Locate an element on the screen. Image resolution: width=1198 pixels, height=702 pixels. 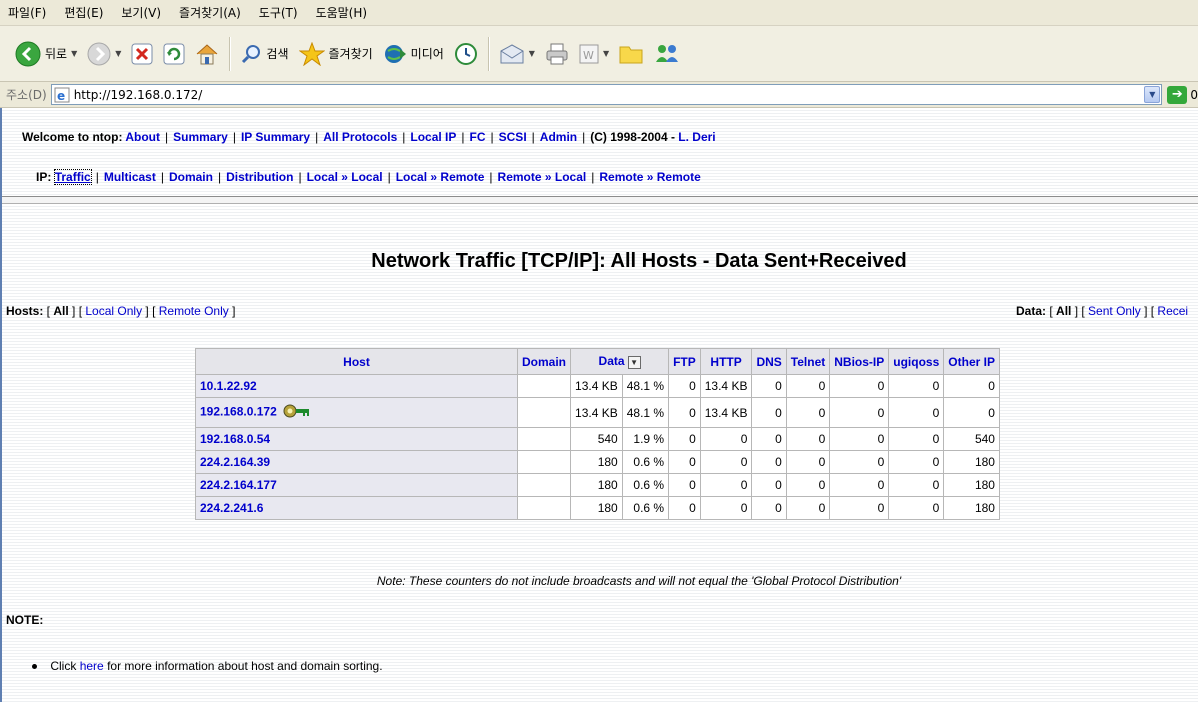
dns-cell: 0 is located at coordinates (769, 462).